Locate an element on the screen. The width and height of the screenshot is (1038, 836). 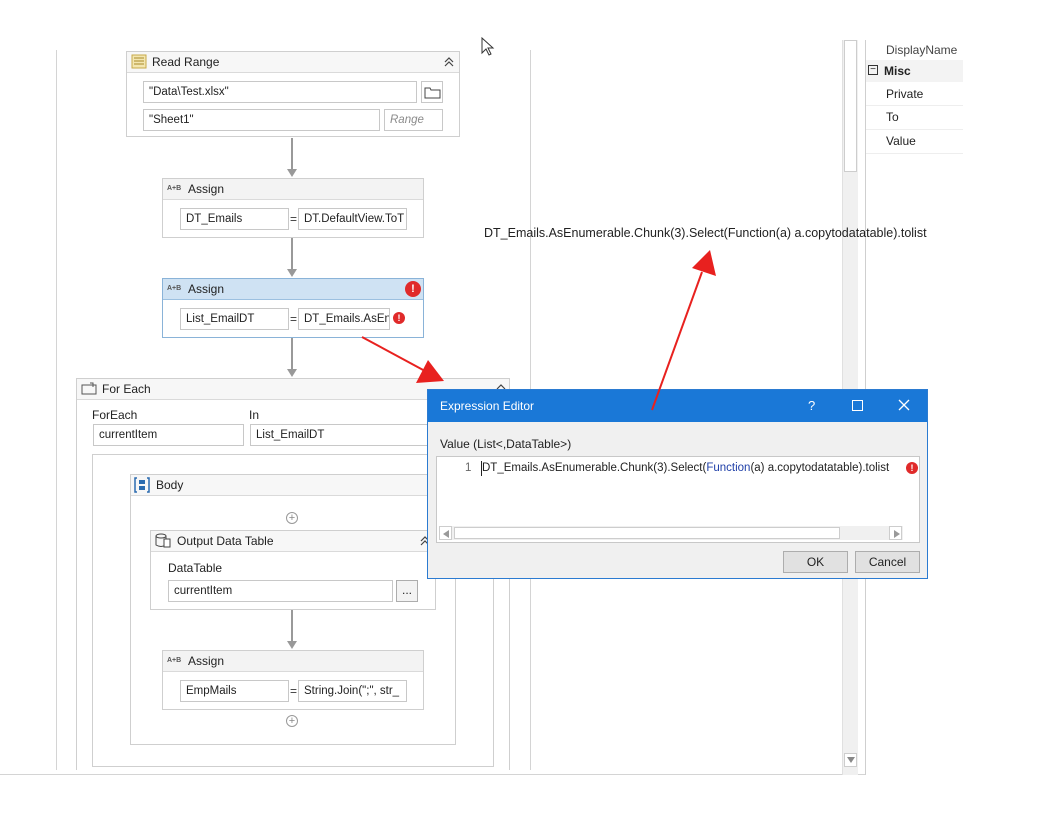
arrow-to-dialog is located at coordinates (402, 359).